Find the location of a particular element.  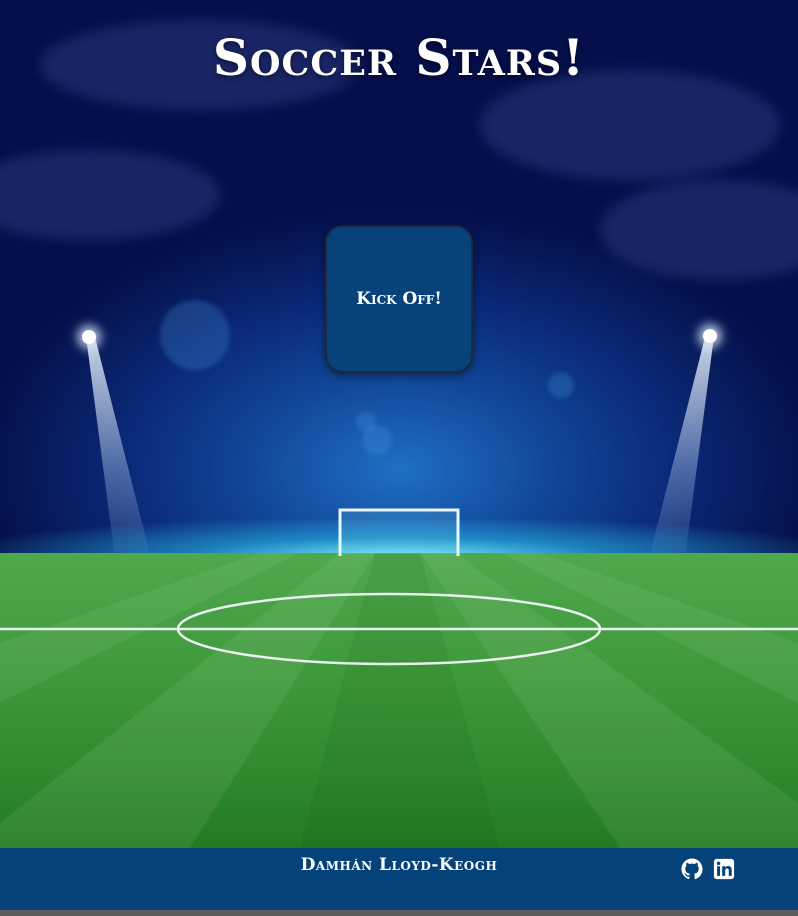

goal-net is located at coordinates (399, 532).